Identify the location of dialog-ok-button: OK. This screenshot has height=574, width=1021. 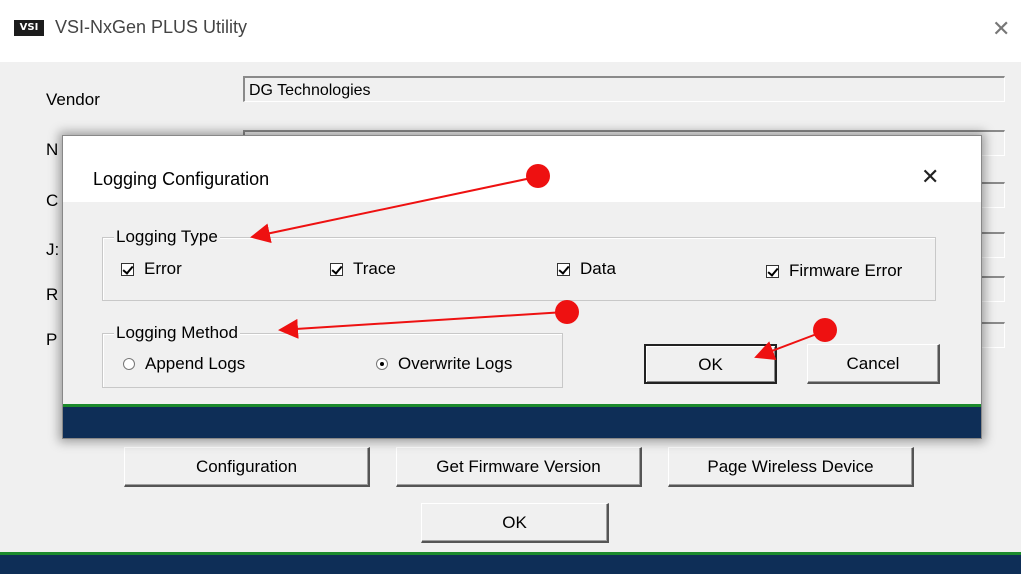
(710, 364).